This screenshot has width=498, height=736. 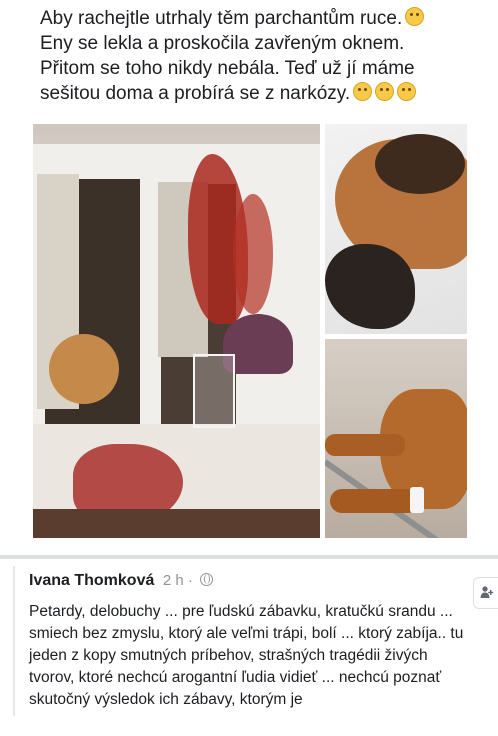 I want to click on add-friend-icon, so click(x=487, y=592).